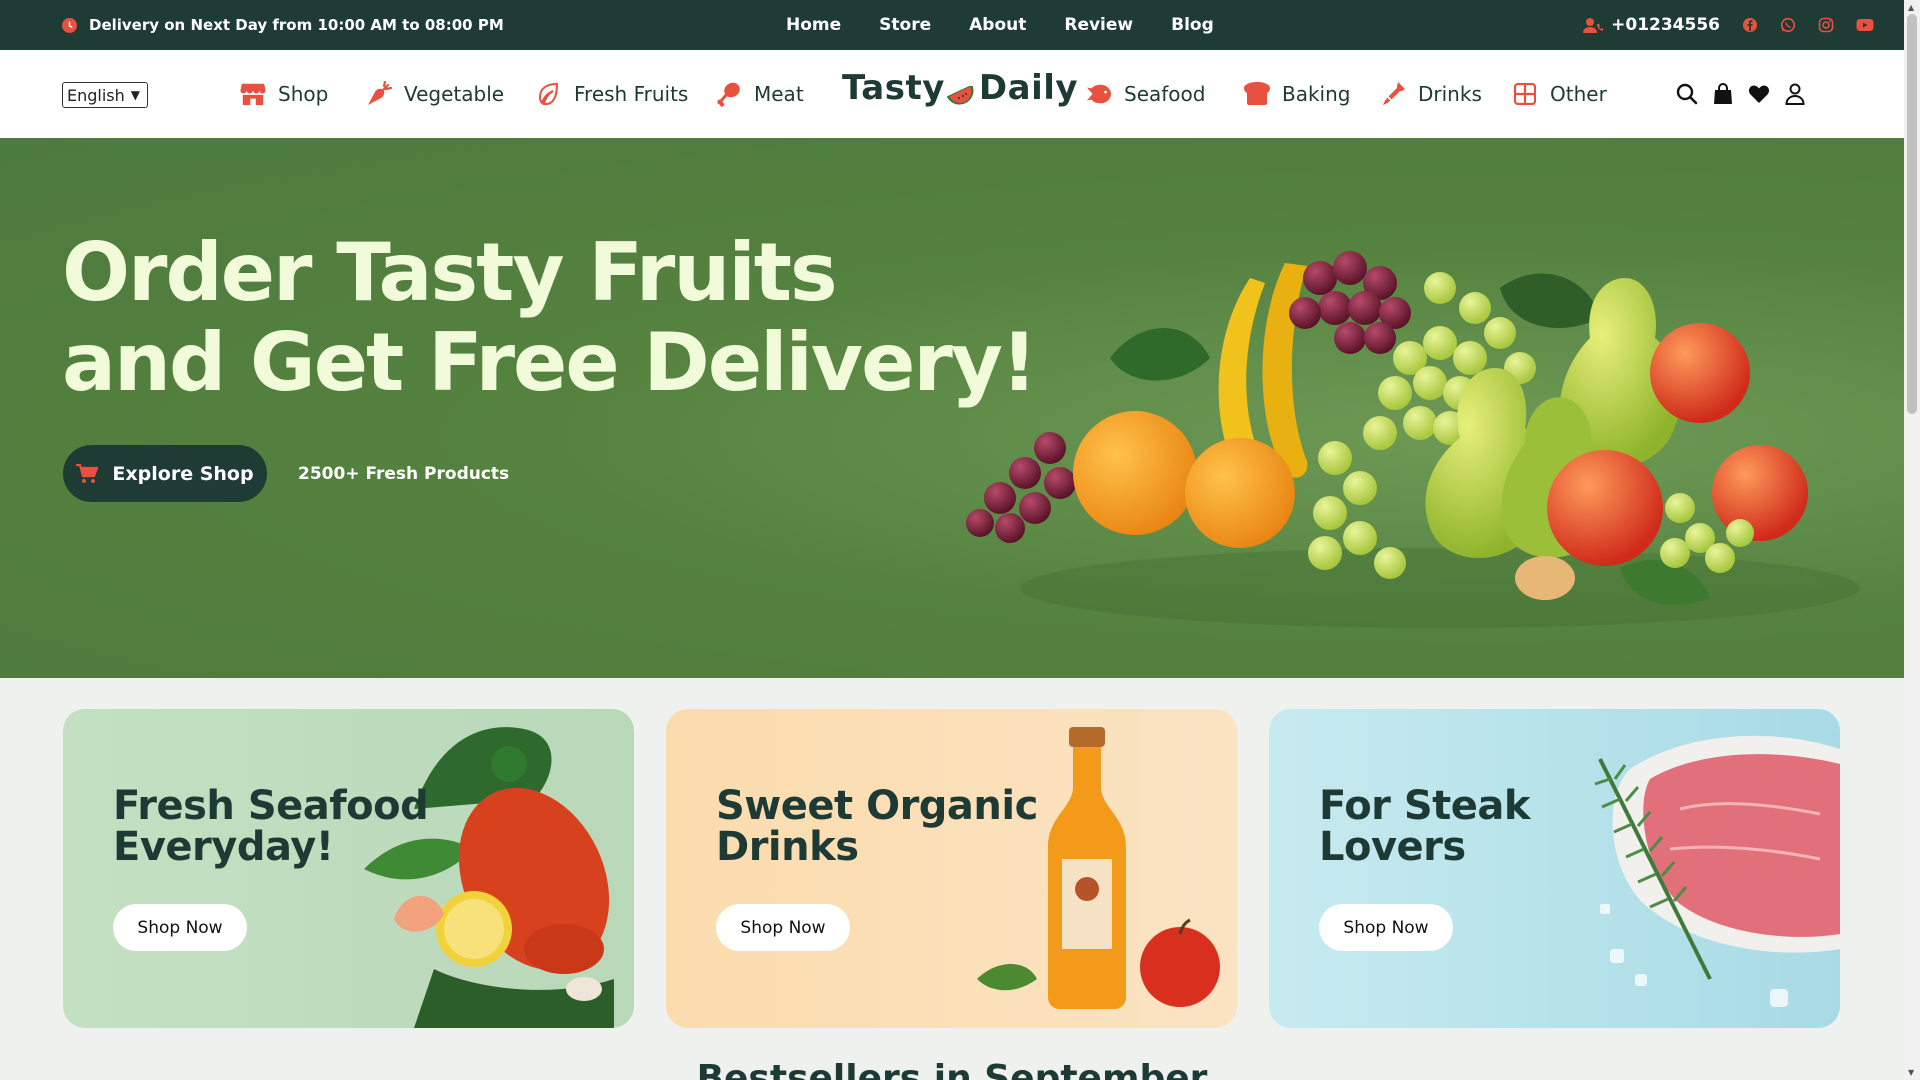 This screenshot has height=1080, width=1920. Describe the element at coordinates (1165, 94) in the screenshot. I see `category-label: Seafood` at that location.